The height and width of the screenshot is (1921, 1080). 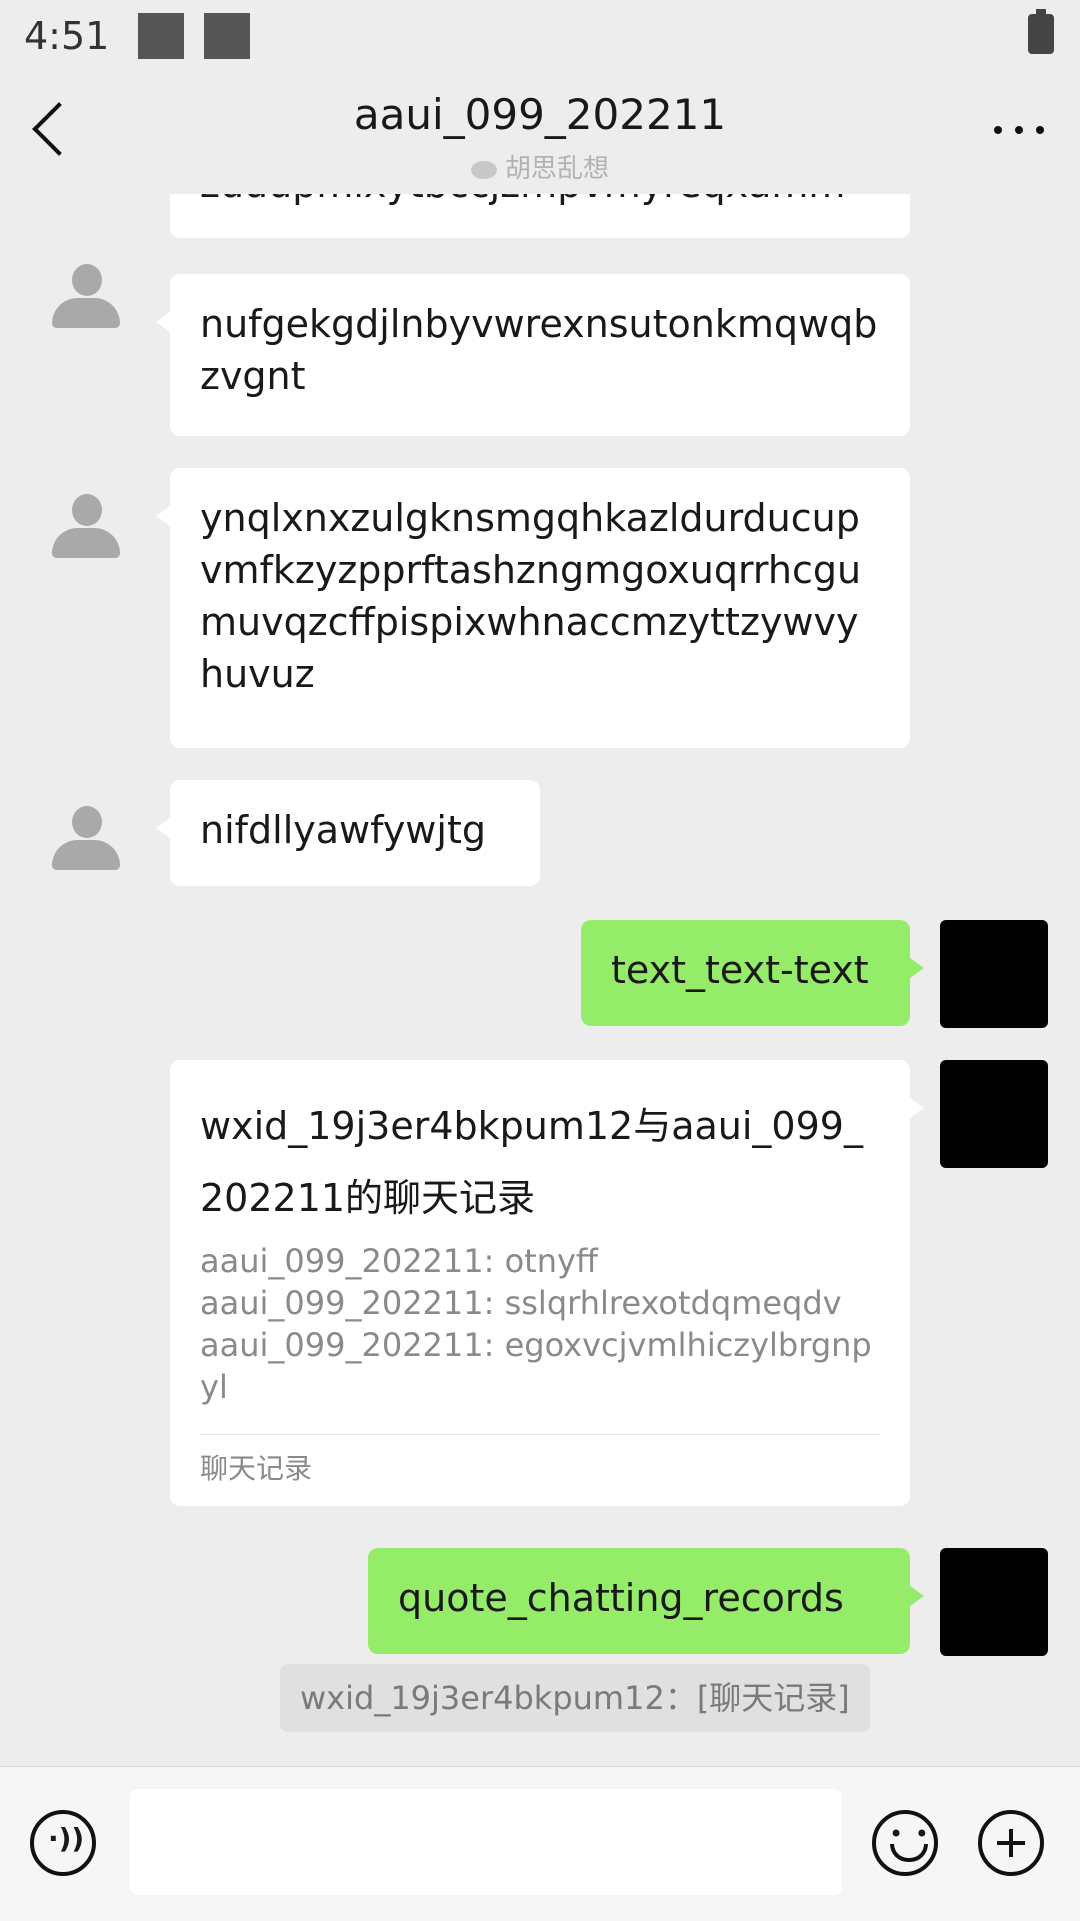 What do you see at coordinates (67, 36) in the screenshot?
I see `status-time: 4:51` at bounding box center [67, 36].